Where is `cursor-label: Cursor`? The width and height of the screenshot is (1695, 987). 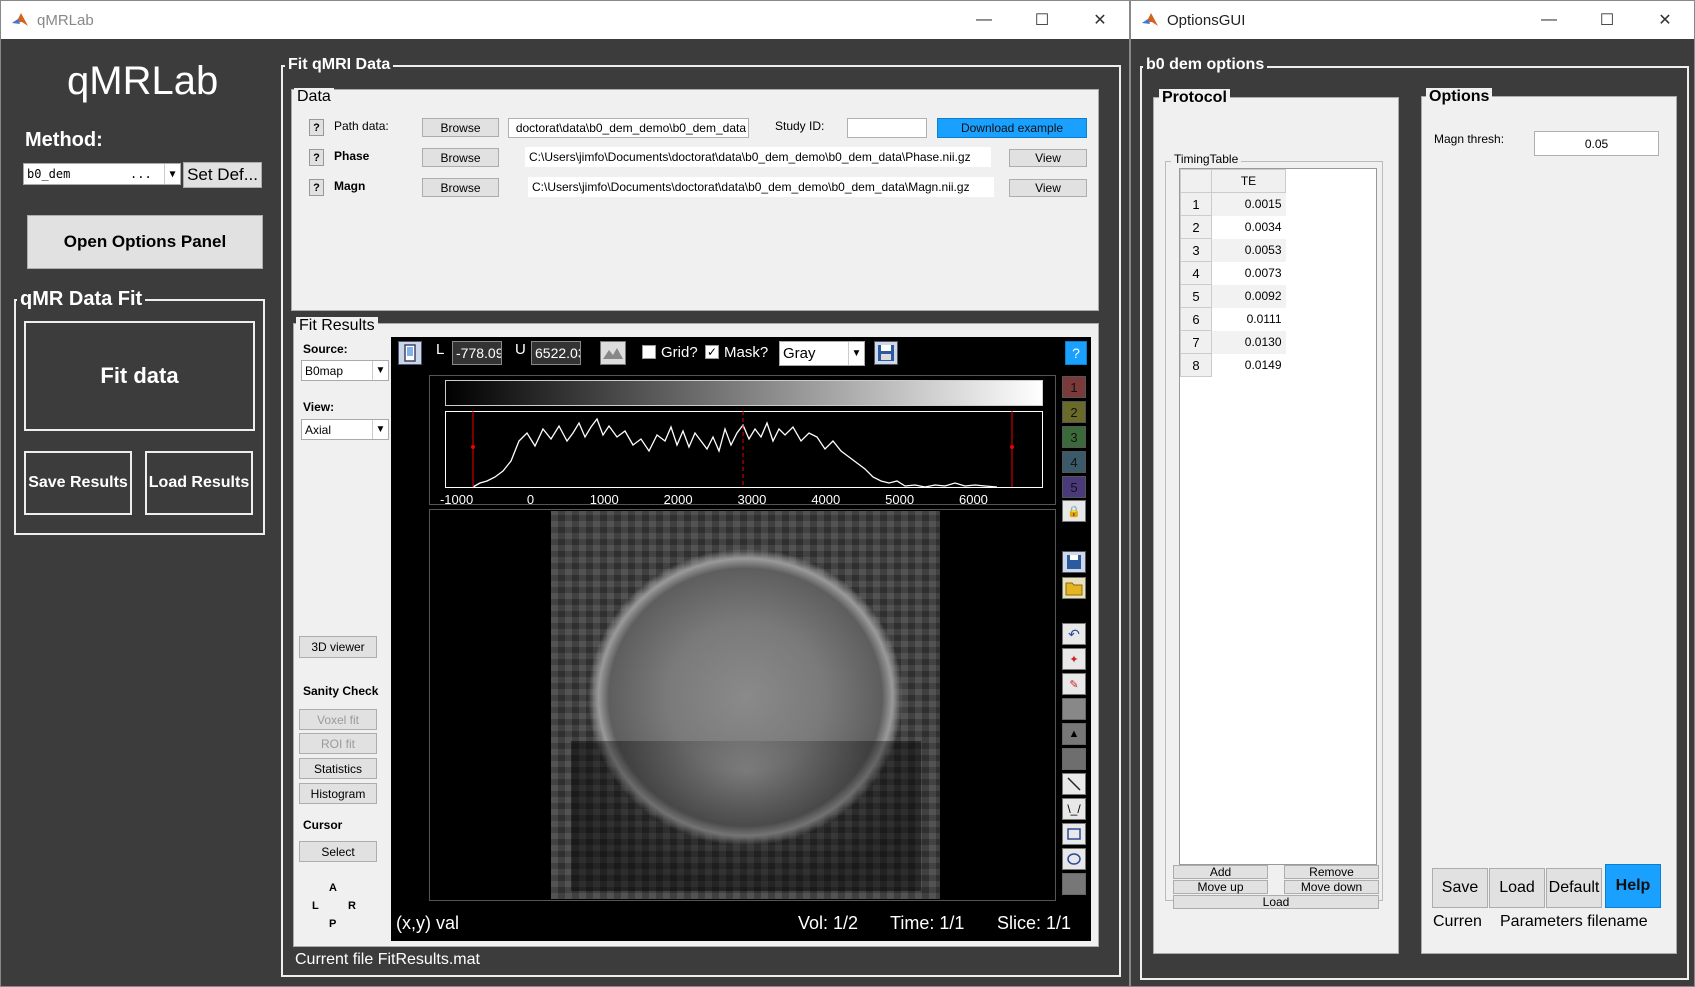
cursor-label: Cursor is located at coordinates (323, 825).